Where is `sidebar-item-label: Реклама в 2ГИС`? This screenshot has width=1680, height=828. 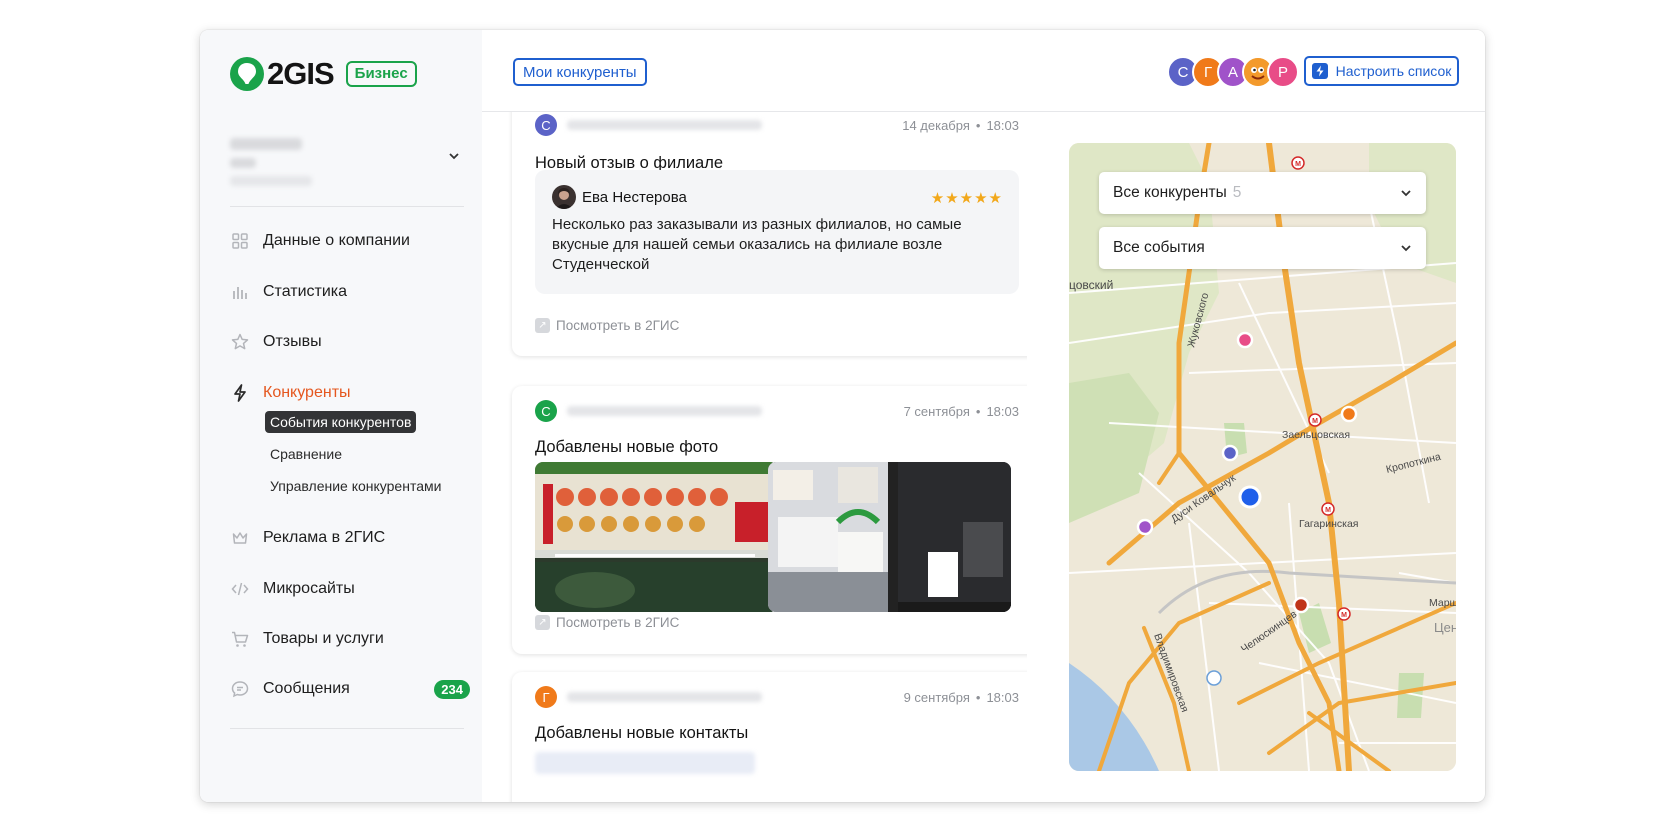
sidebar-item-label: Реклама в 2ГИС is located at coordinates (324, 537).